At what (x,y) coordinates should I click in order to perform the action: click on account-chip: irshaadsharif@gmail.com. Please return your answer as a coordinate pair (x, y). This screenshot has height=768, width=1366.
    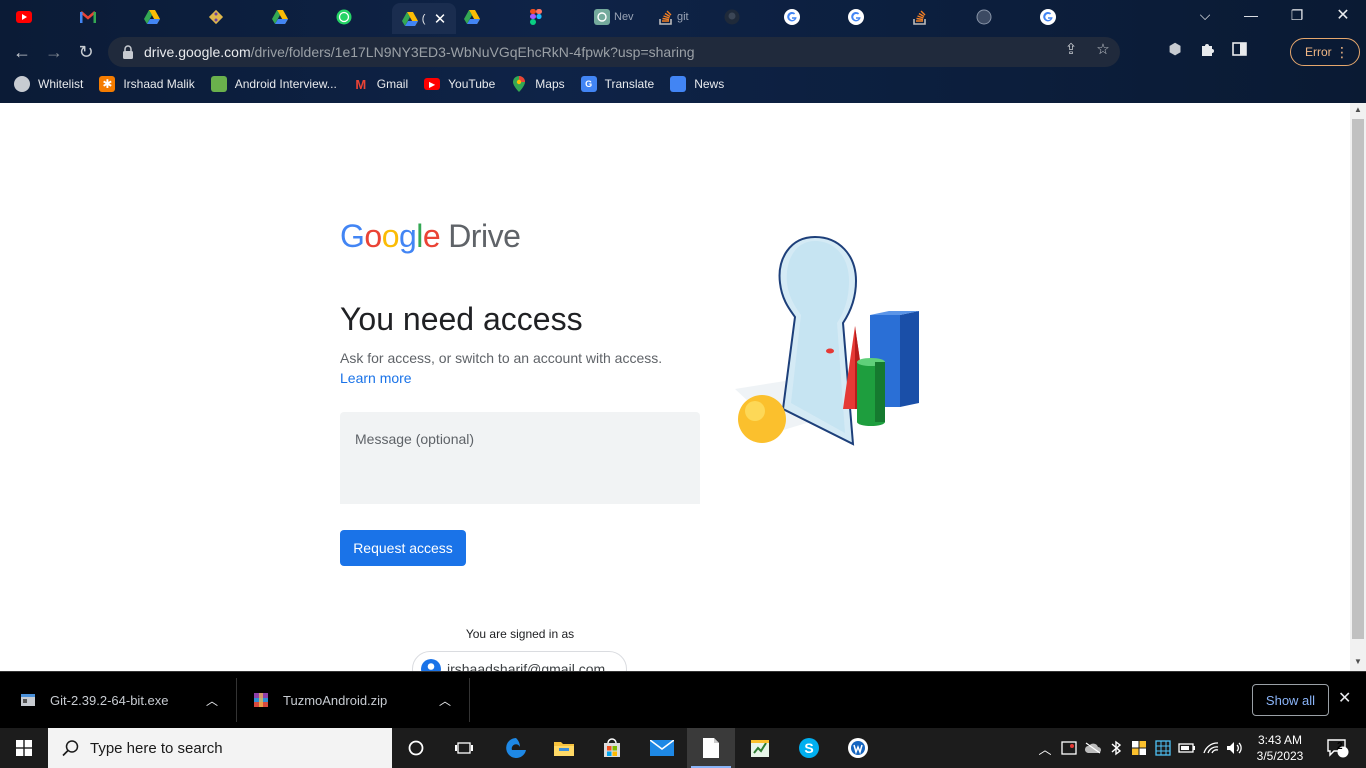
    Looking at the image, I should click on (519, 661).